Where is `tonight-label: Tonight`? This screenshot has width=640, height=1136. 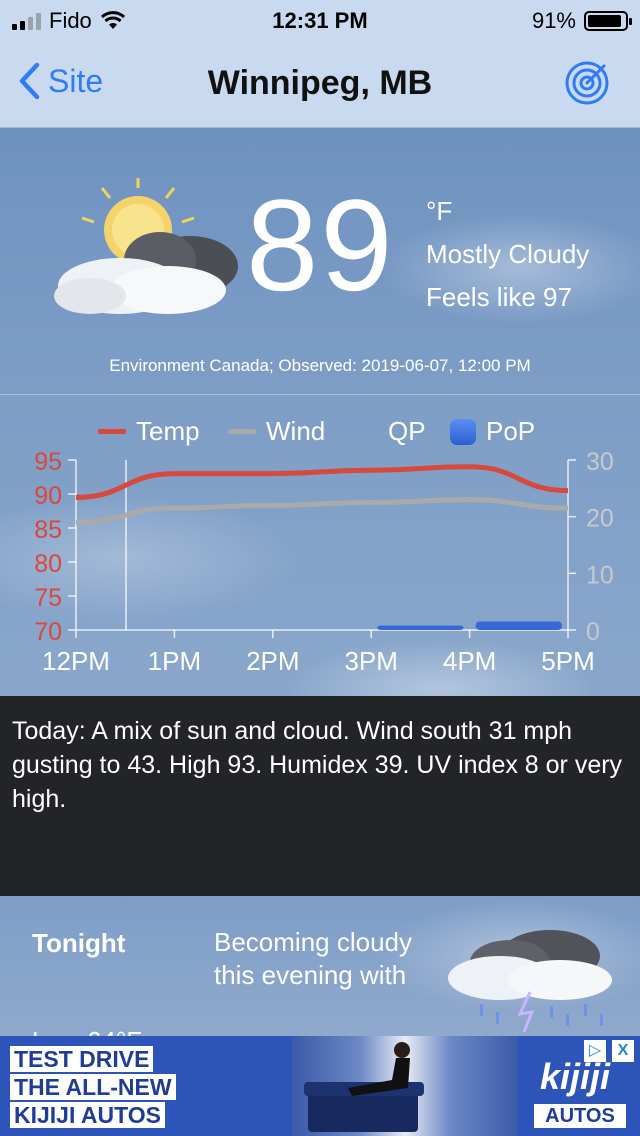 tonight-label: Tonight is located at coordinates (79, 943).